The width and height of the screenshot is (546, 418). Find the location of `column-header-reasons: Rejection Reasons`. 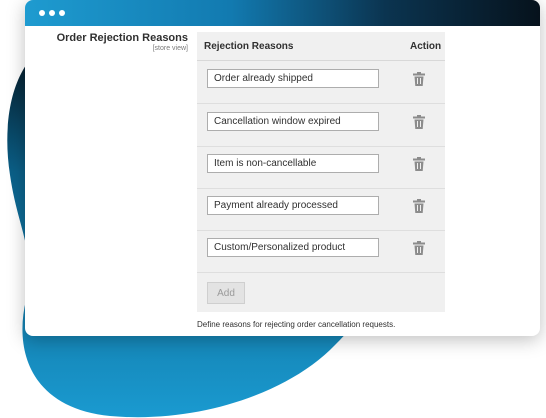

column-header-reasons: Rejection Reasons is located at coordinates (249, 46).